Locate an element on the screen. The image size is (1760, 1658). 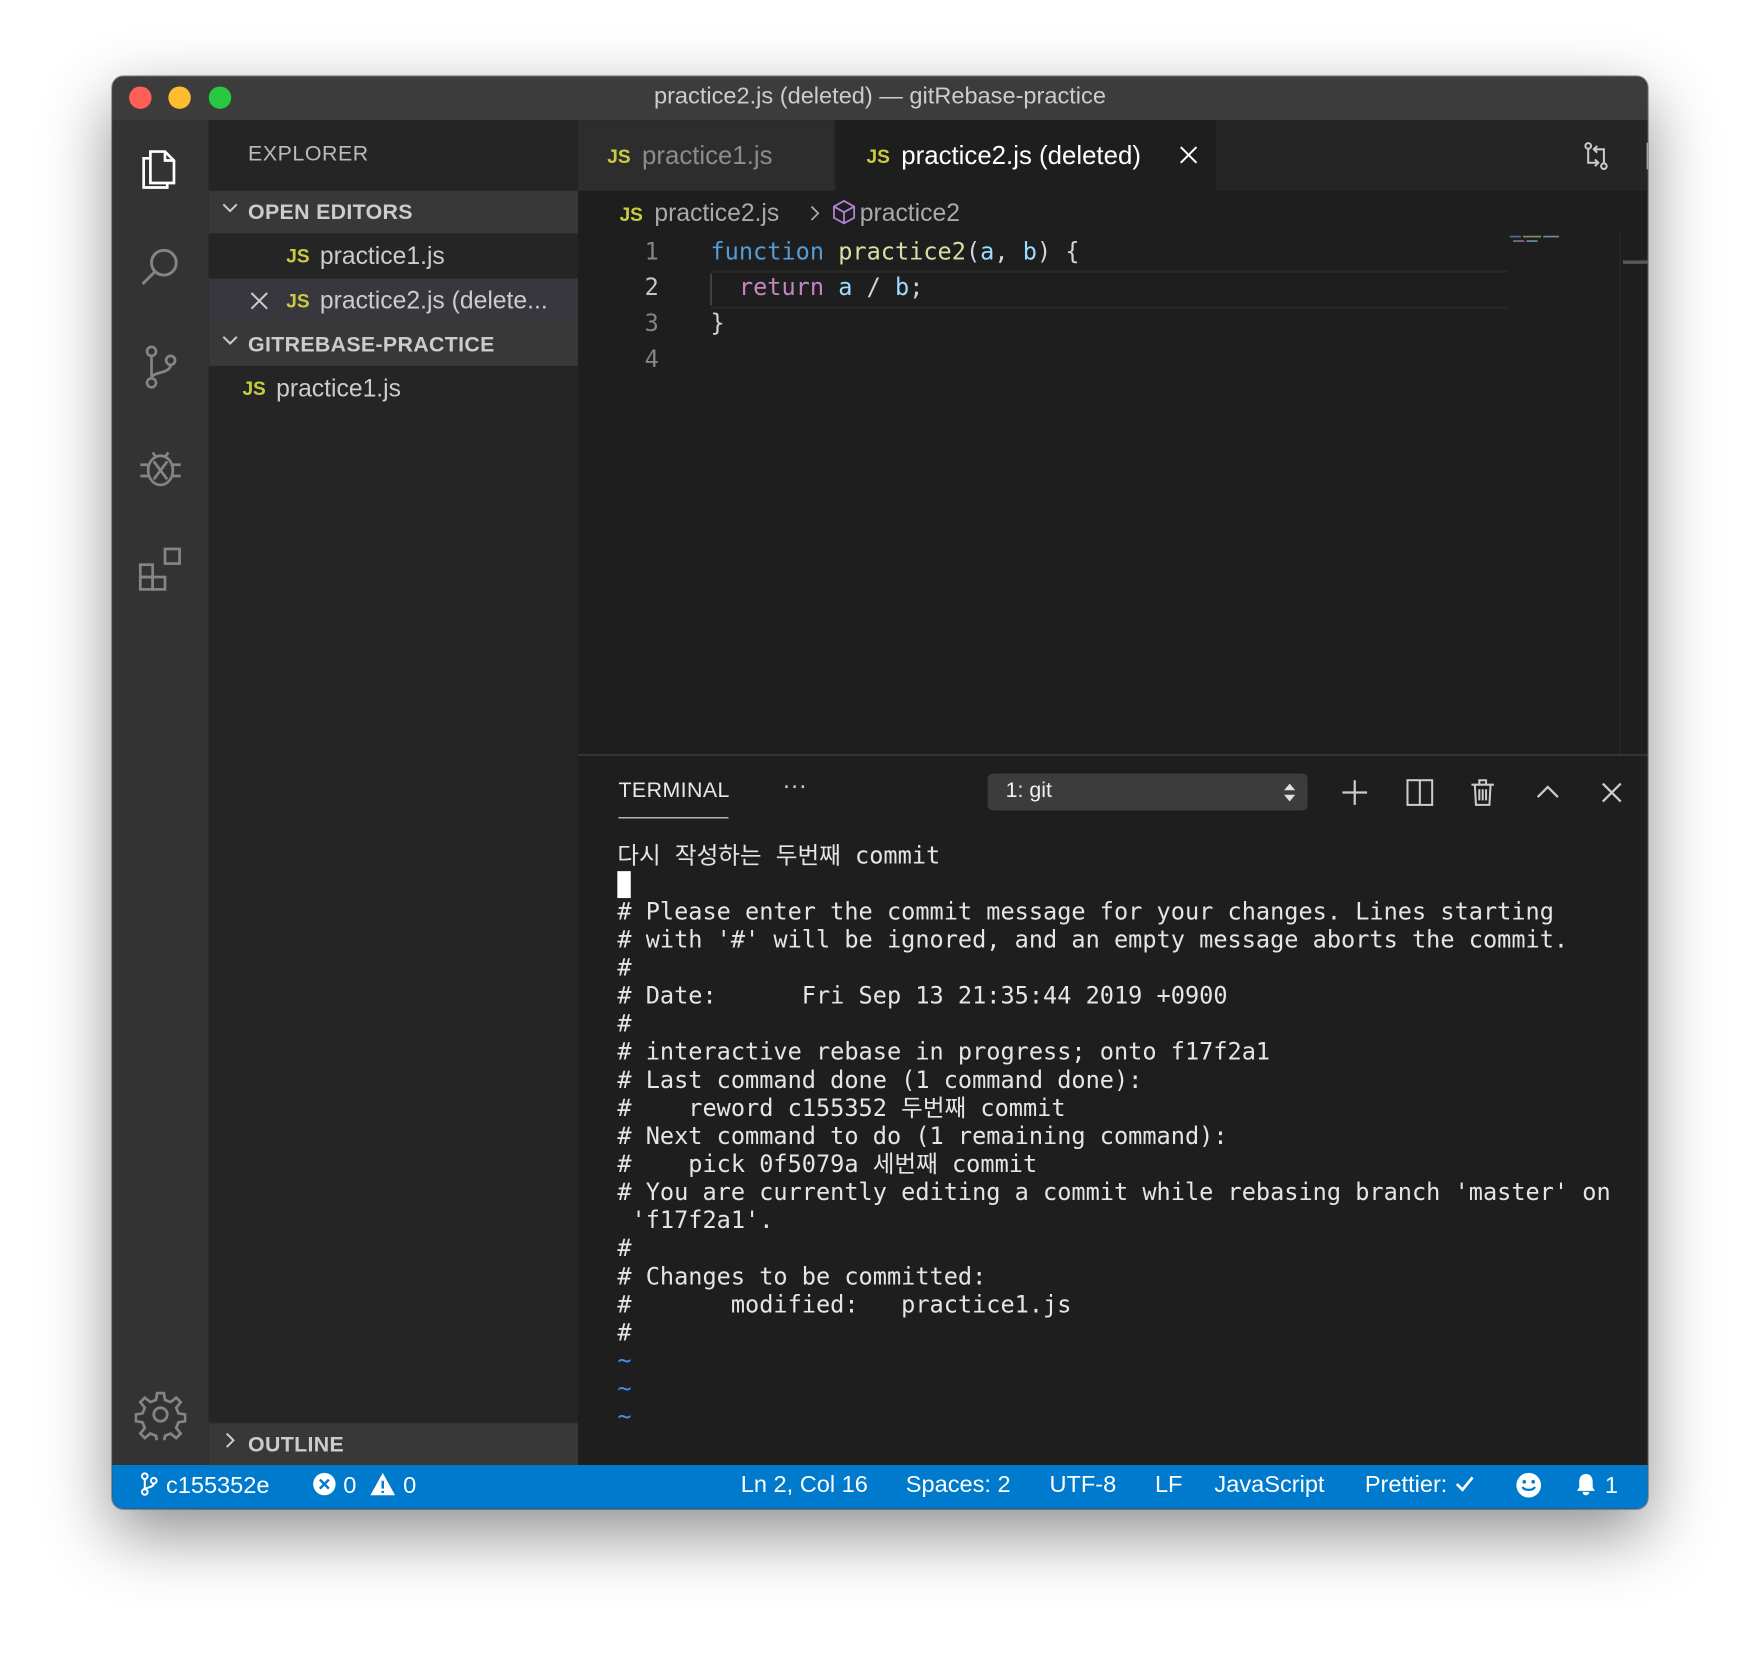
terminal-line: # Last command done (1 command done): is located at coordinates (880, 1080).